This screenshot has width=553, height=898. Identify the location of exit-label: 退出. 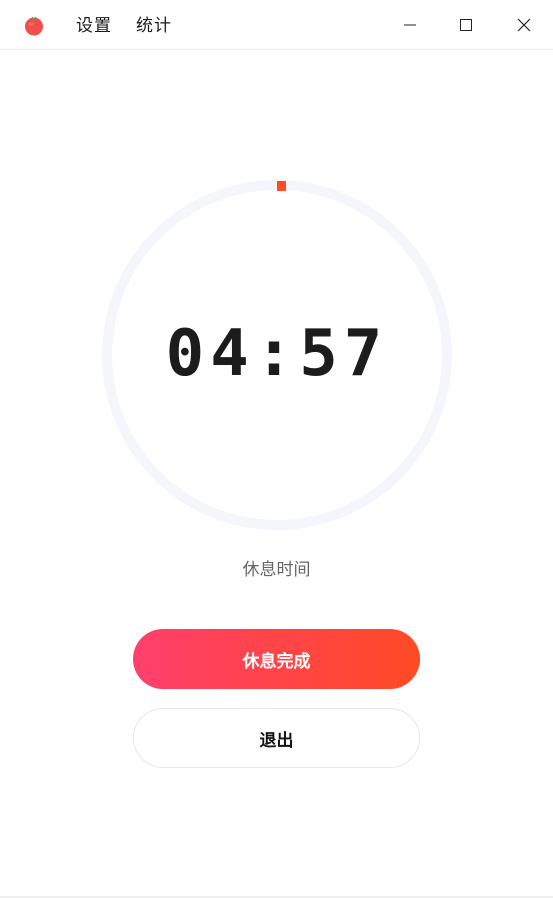
(276, 740).